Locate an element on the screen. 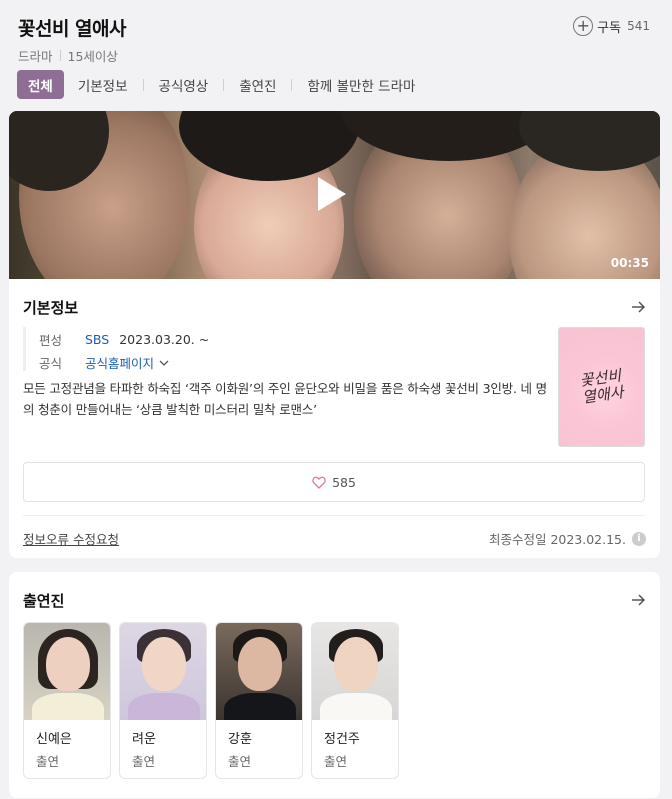 This screenshot has width=672, height=799. broadcaster-link: SBS is located at coordinates (97, 339).